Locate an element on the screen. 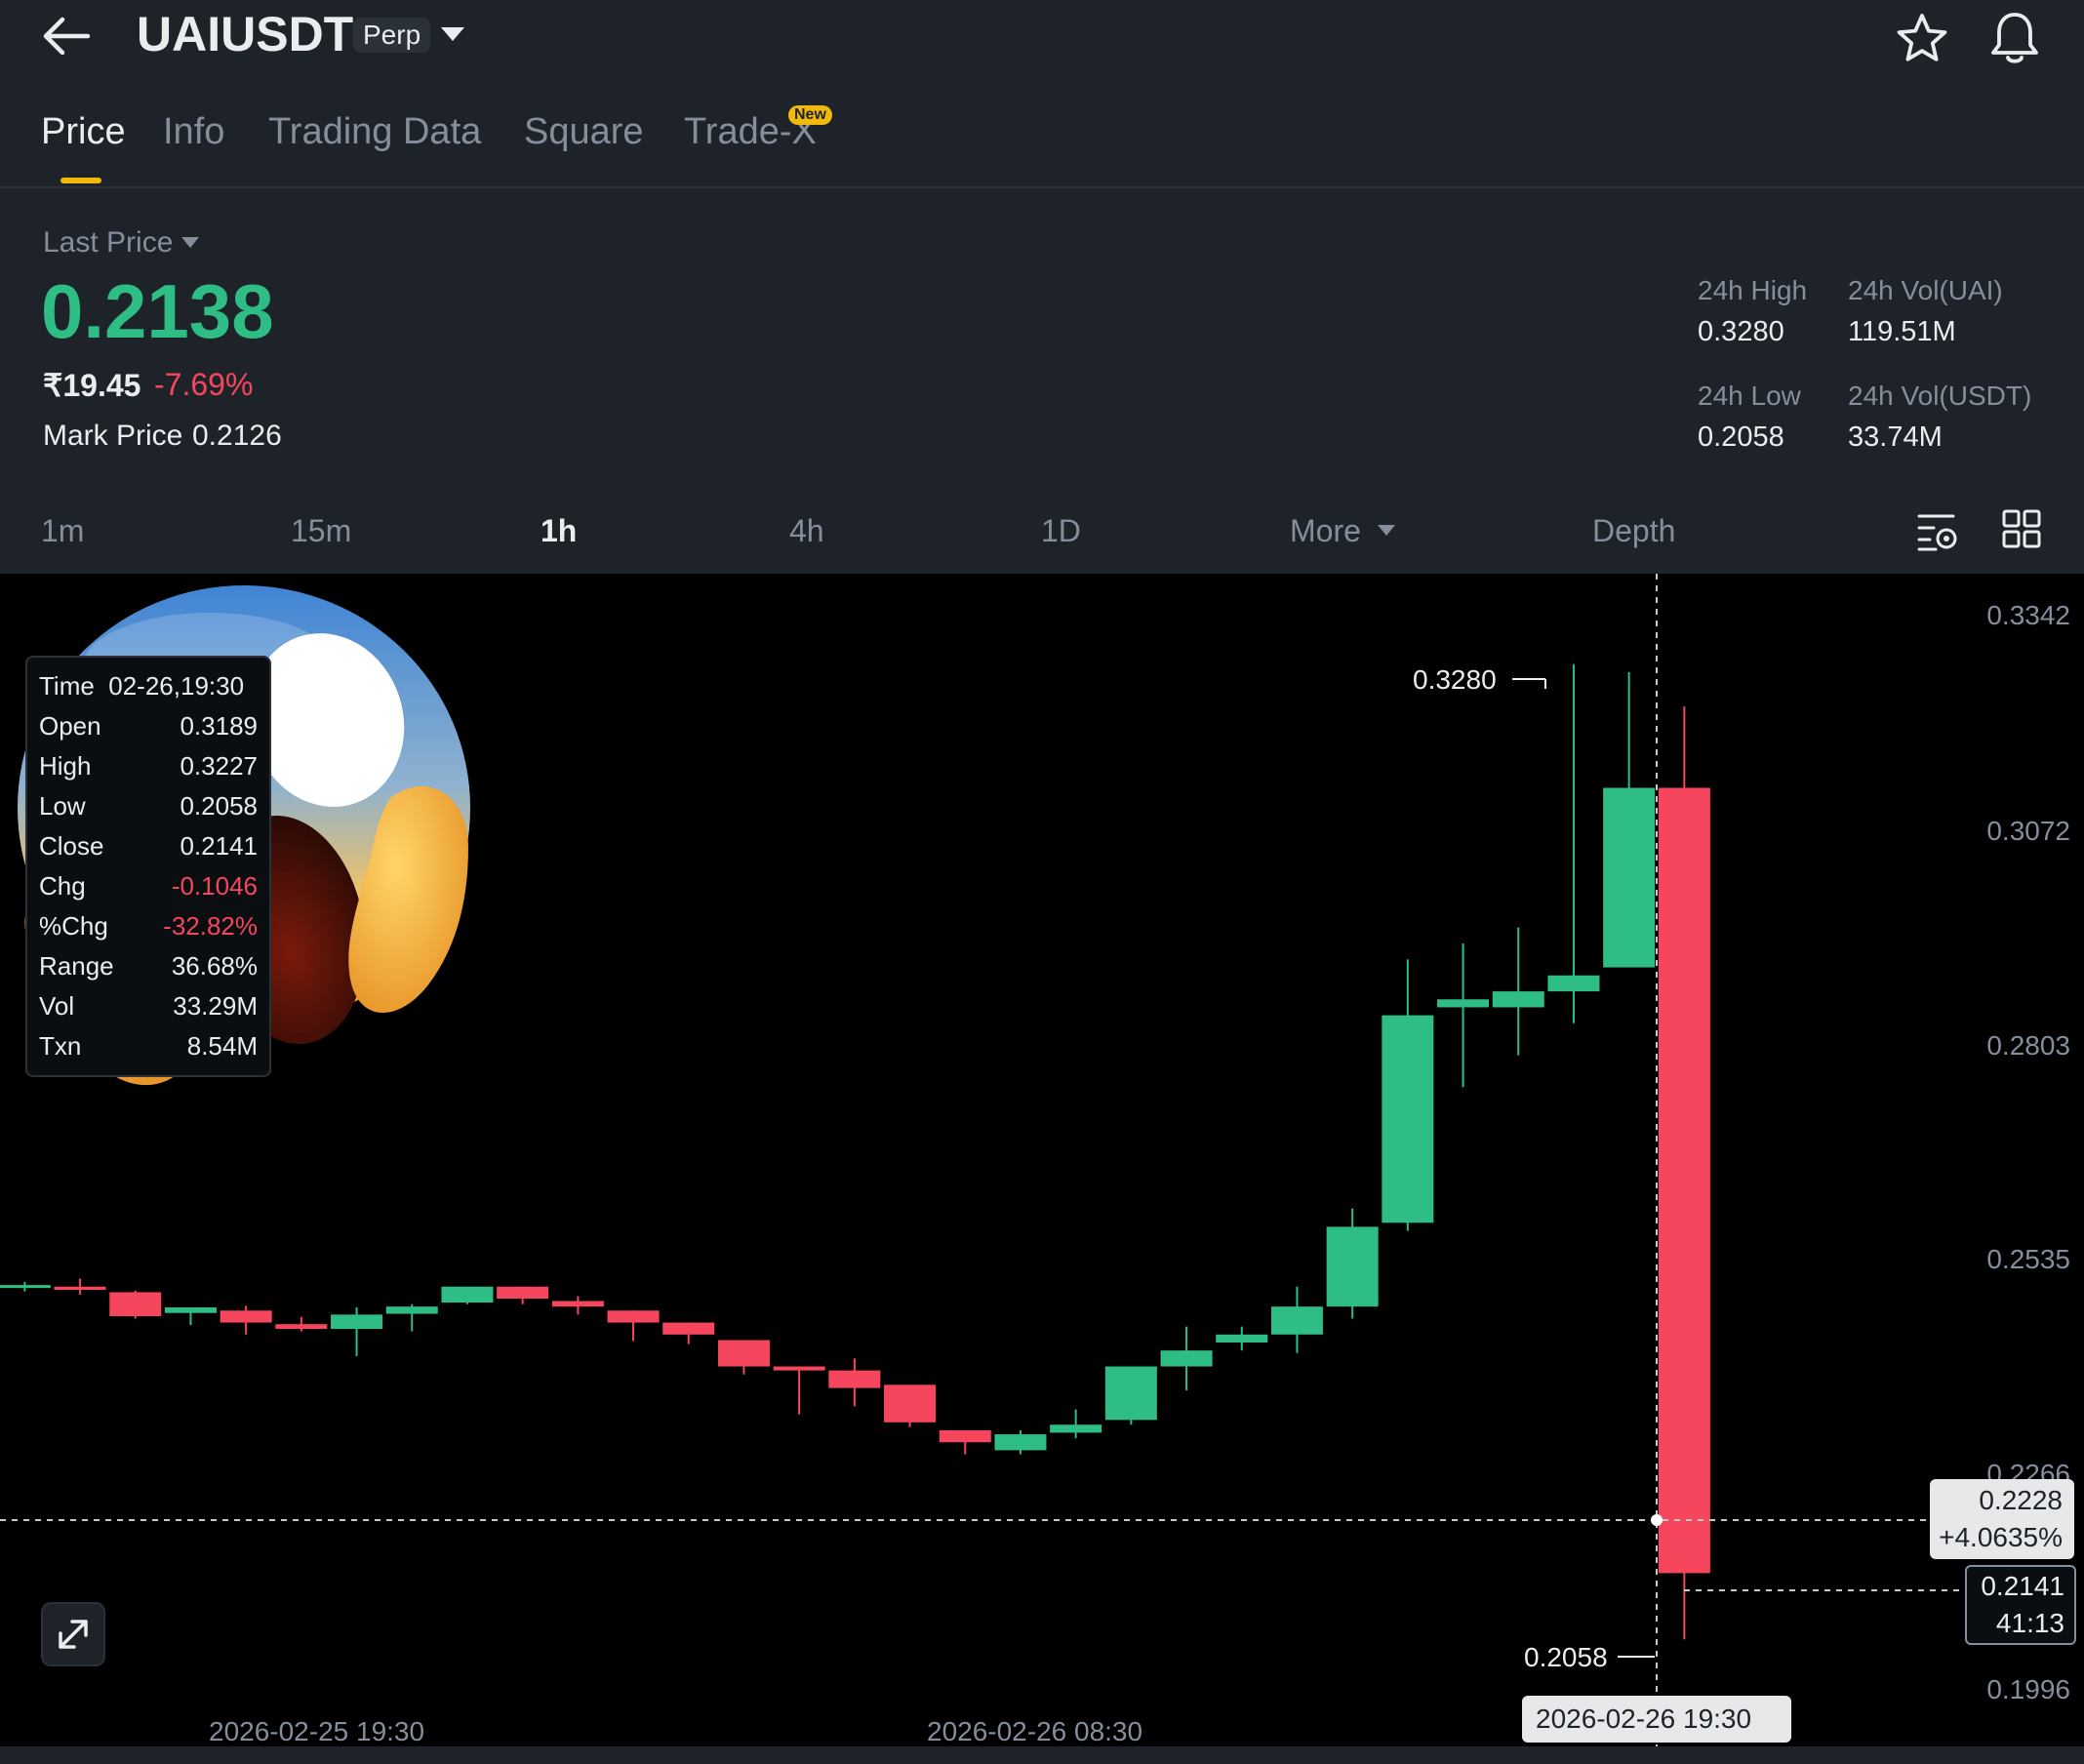  high-marker-label: 0.3280 is located at coordinates (1455, 680).